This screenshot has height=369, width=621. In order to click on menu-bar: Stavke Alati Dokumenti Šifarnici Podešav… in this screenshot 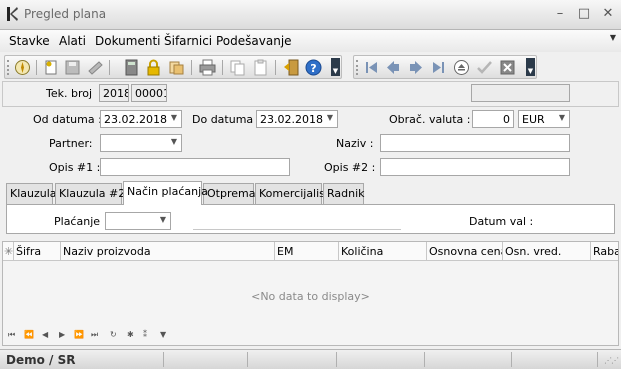, I will do `click(310, 41)`.